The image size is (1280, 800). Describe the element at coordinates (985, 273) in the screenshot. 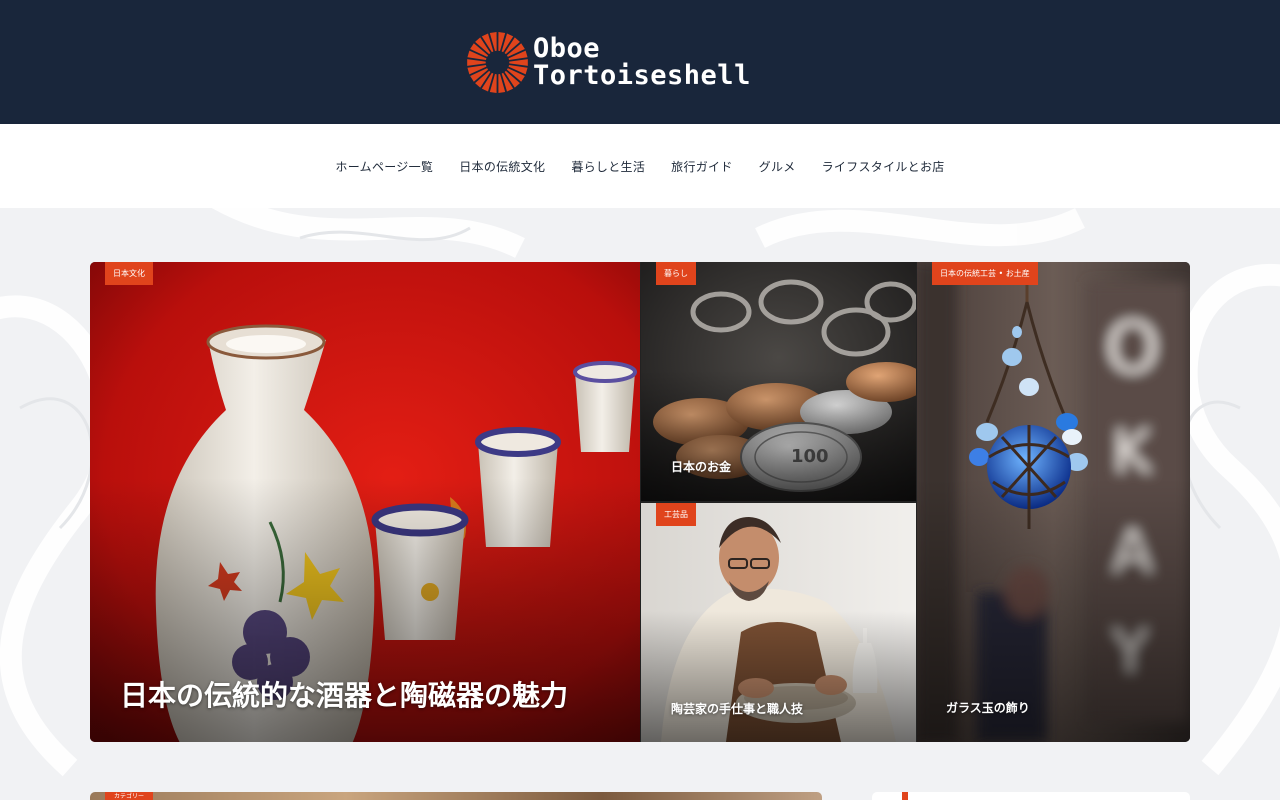

I see `category-badge: 日本の伝統工芸 • お土産` at that location.